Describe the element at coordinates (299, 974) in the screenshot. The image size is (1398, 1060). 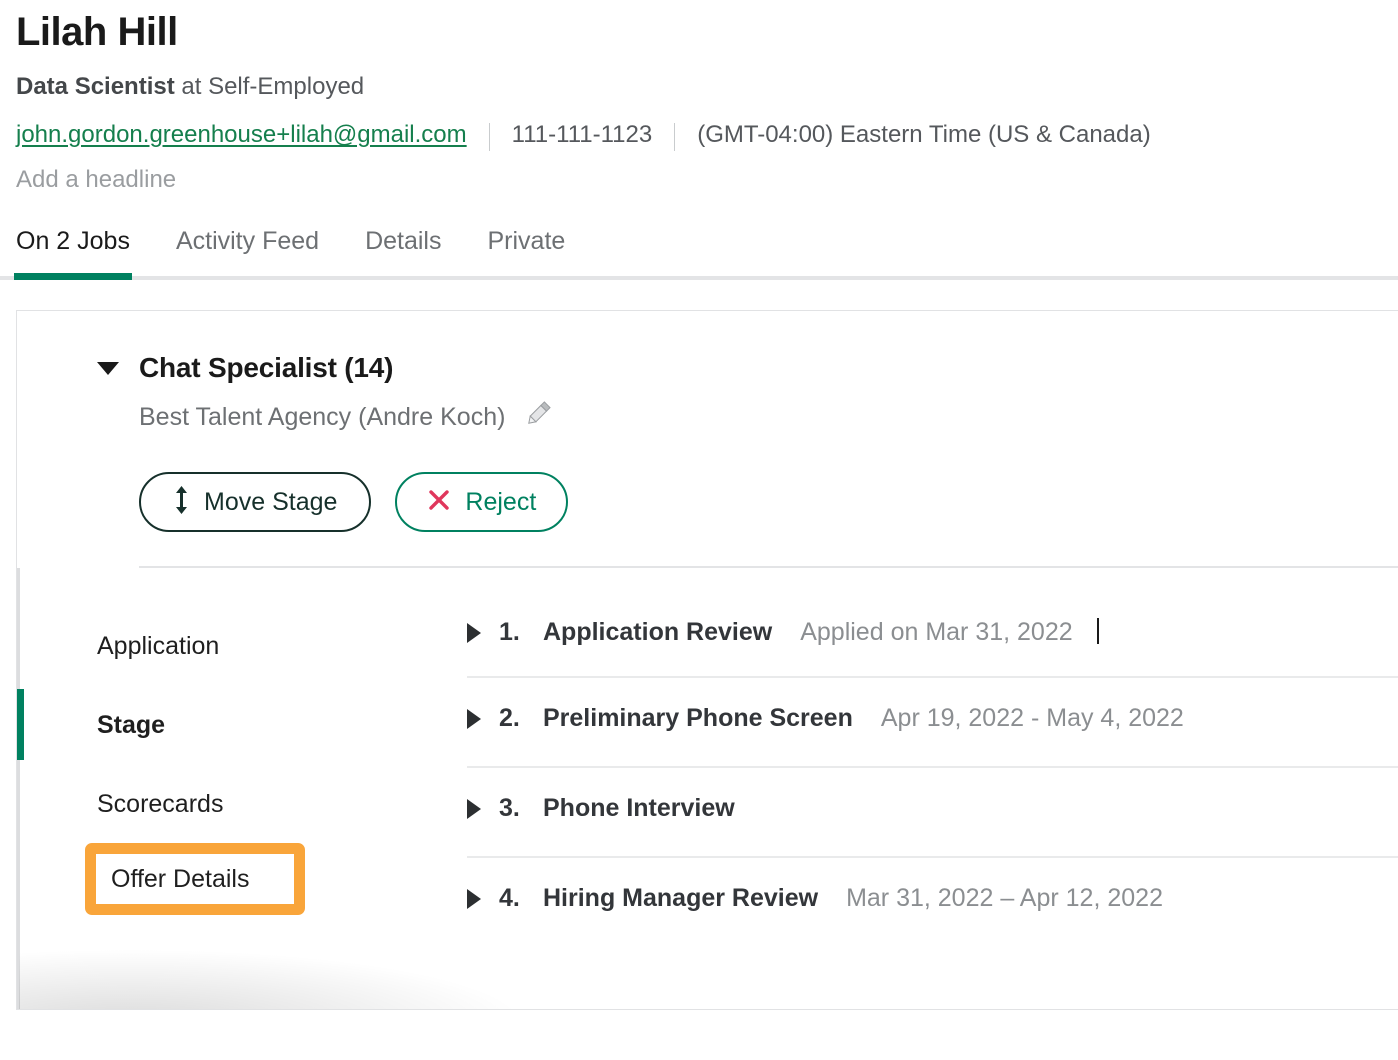
I see `bottom-shadow` at that location.